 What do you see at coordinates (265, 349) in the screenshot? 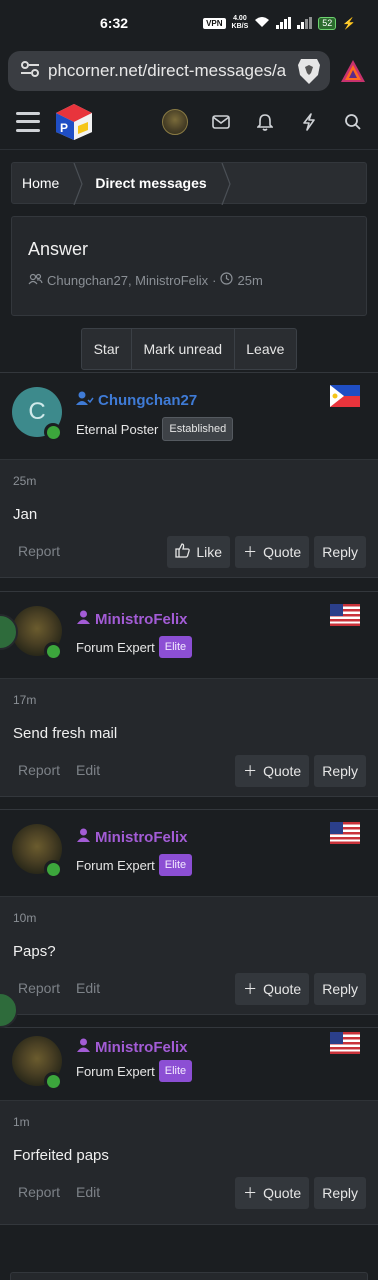
I see `leave-button: Leave` at bounding box center [265, 349].